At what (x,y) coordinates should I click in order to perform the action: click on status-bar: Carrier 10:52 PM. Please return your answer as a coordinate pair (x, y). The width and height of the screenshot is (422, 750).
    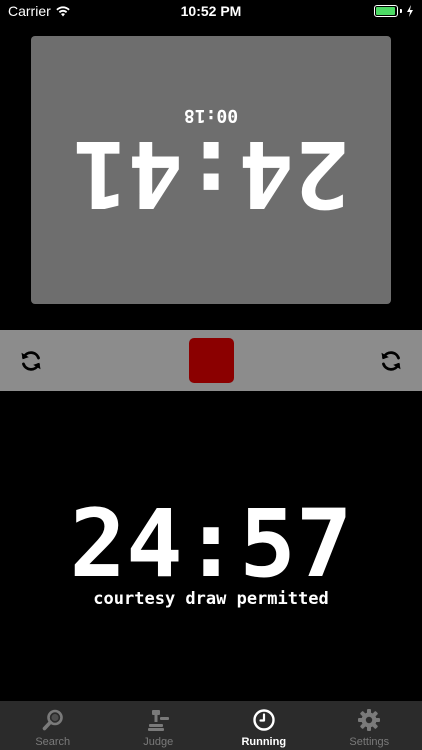
    Looking at the image, I should click on (211, 12).